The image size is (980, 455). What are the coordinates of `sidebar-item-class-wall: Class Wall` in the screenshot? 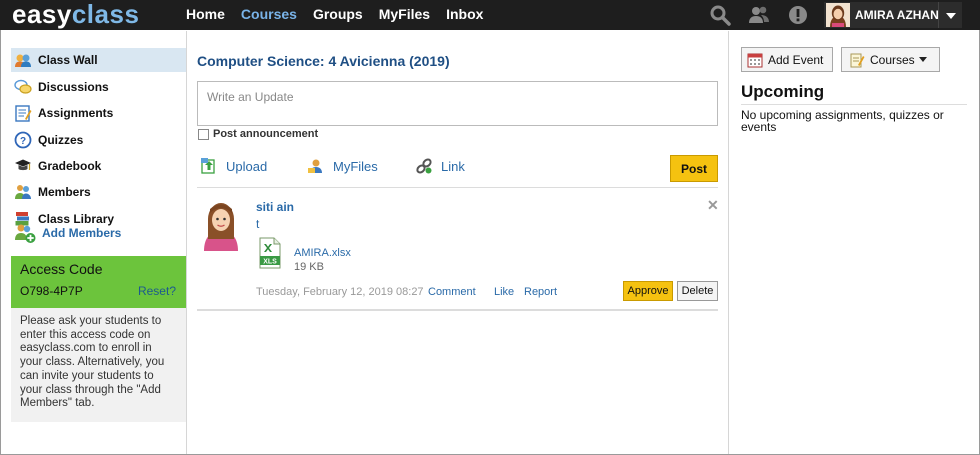 It's located at (98, 60).